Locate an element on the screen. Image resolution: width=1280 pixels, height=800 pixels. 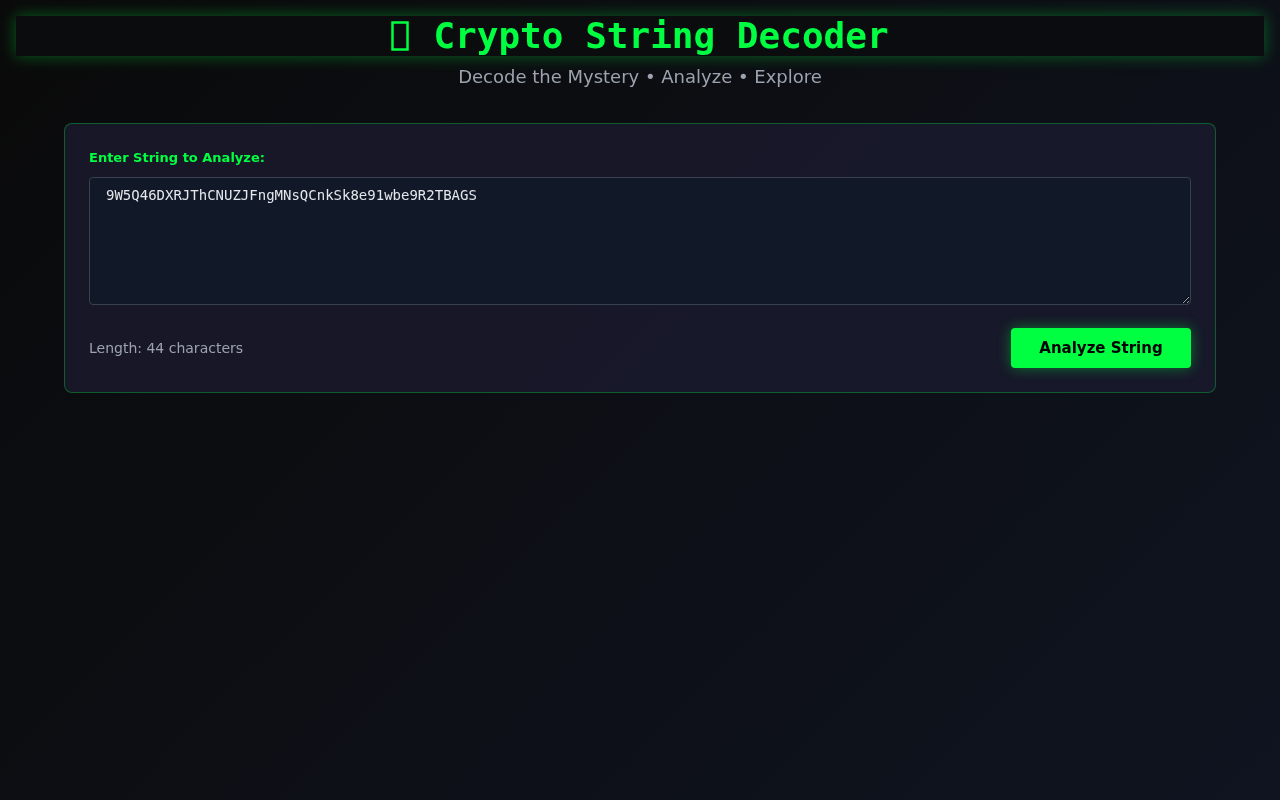
app-title: Crypto String Decoder is located at coordinates (661, 36).